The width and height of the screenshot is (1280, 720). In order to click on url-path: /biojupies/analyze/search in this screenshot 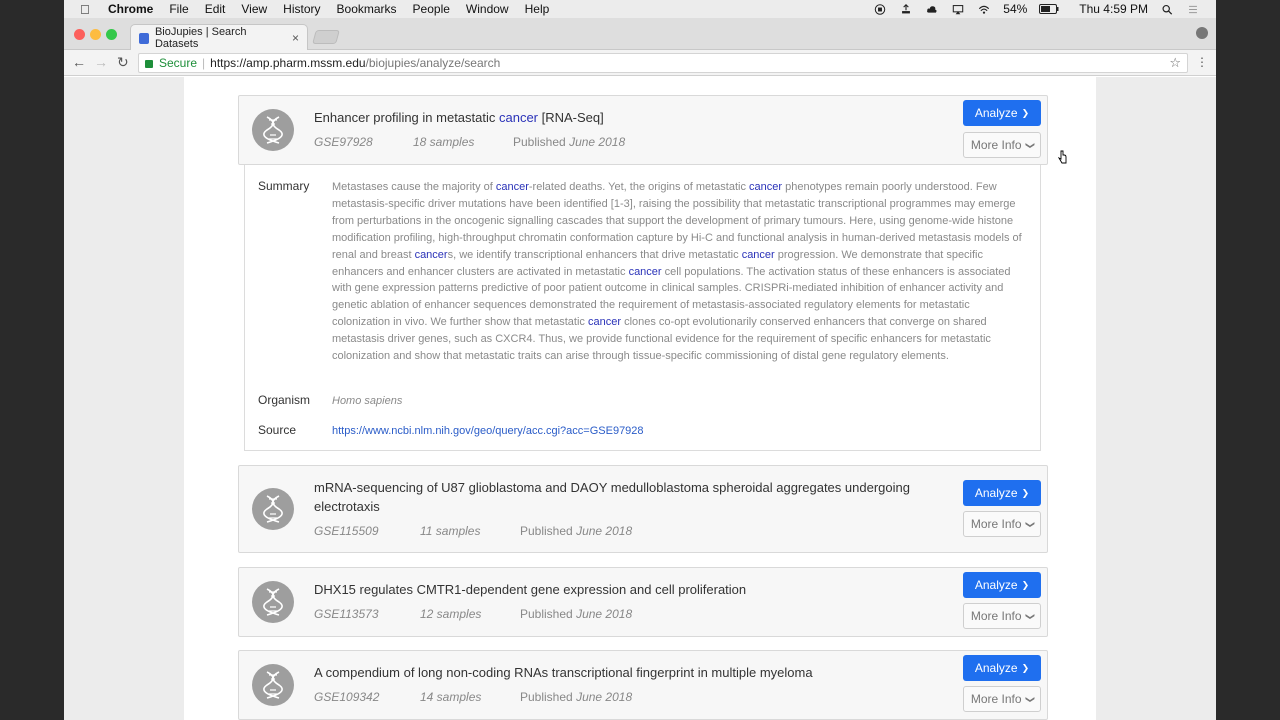, I will do `click(433, 63)`.